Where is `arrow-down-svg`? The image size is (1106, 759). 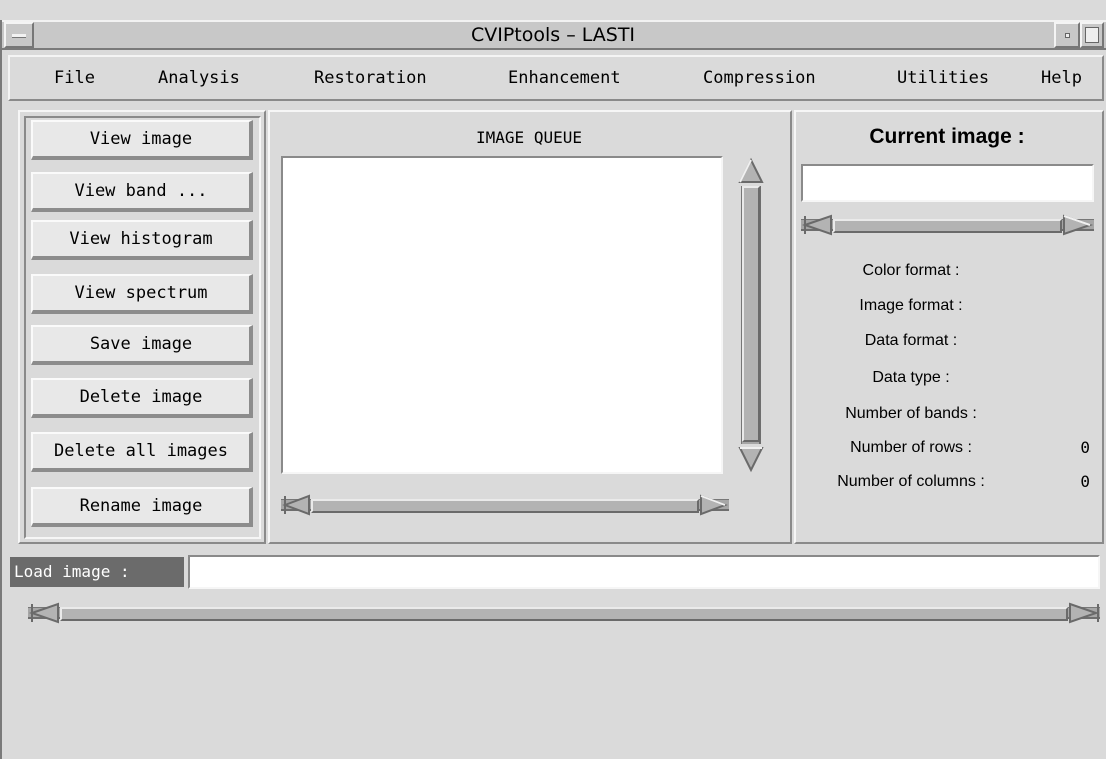
arrow-down-svg is located at coordinates (751, 460).